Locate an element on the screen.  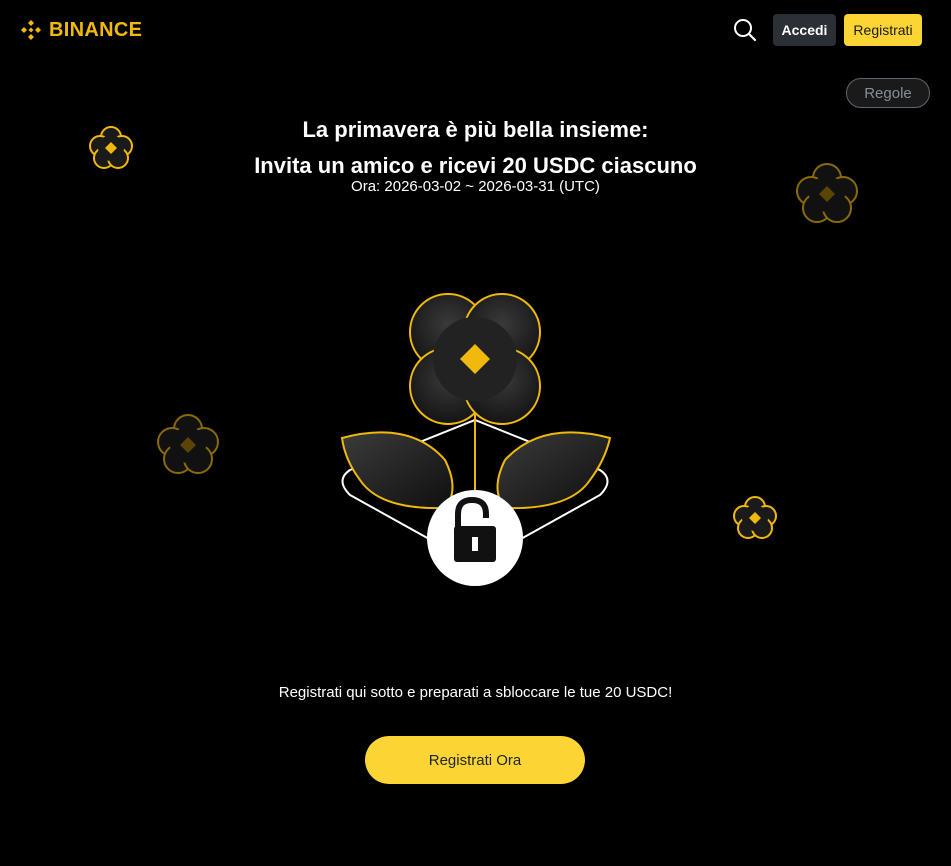
register-button: Registrati is located at coordinates (883, 30).